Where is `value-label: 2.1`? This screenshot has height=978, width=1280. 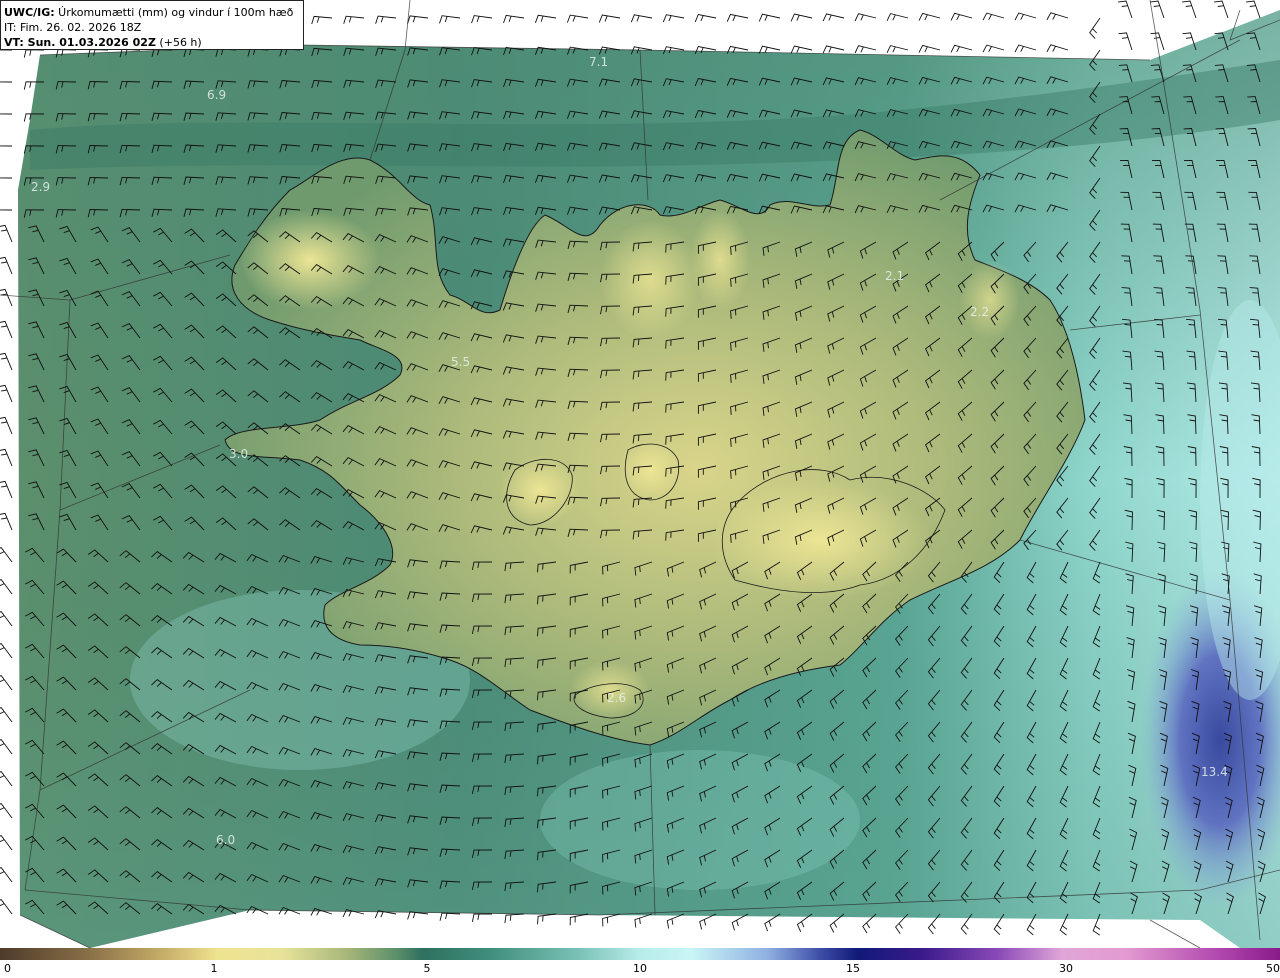
value-label: 2.1 is located at coordinates (895, 276).